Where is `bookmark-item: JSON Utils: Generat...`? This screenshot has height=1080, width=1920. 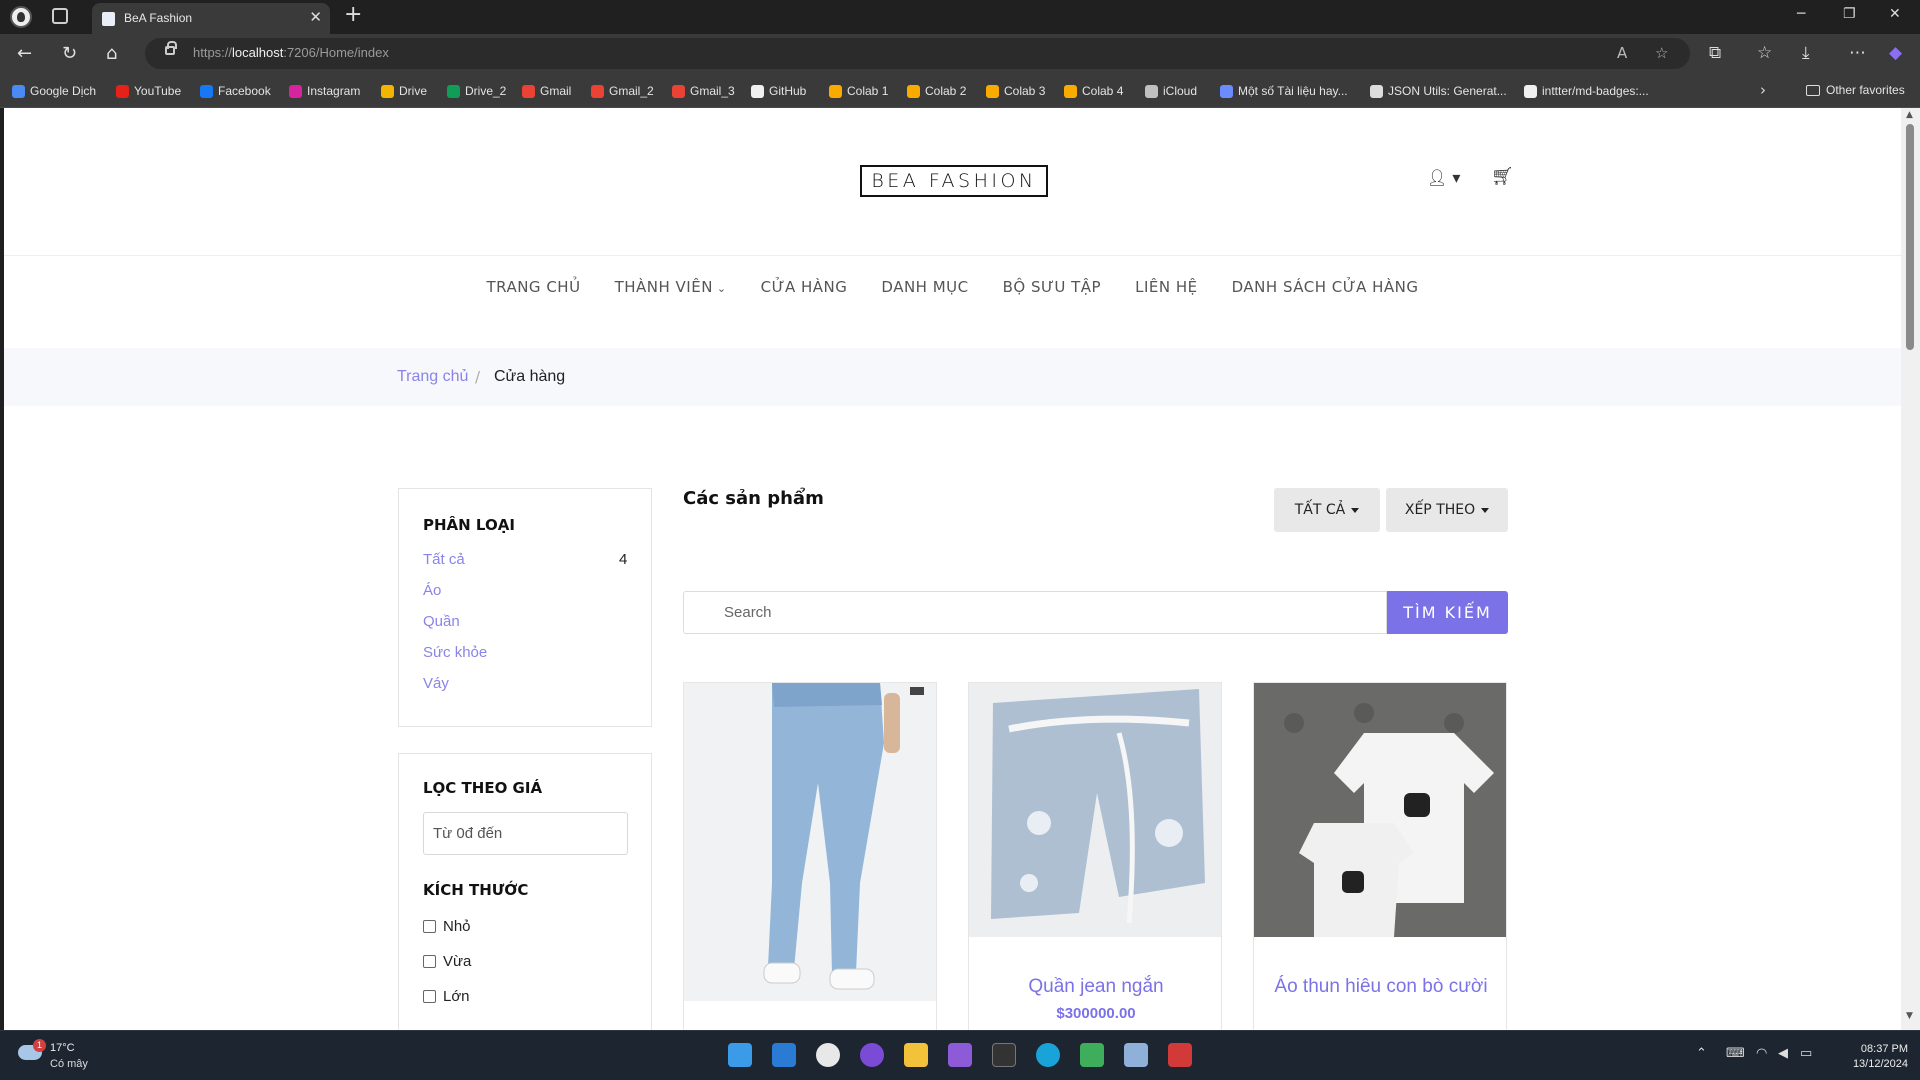
bookmark-item: JSON Utils: Generat... is located at coordinates (1438, 91).